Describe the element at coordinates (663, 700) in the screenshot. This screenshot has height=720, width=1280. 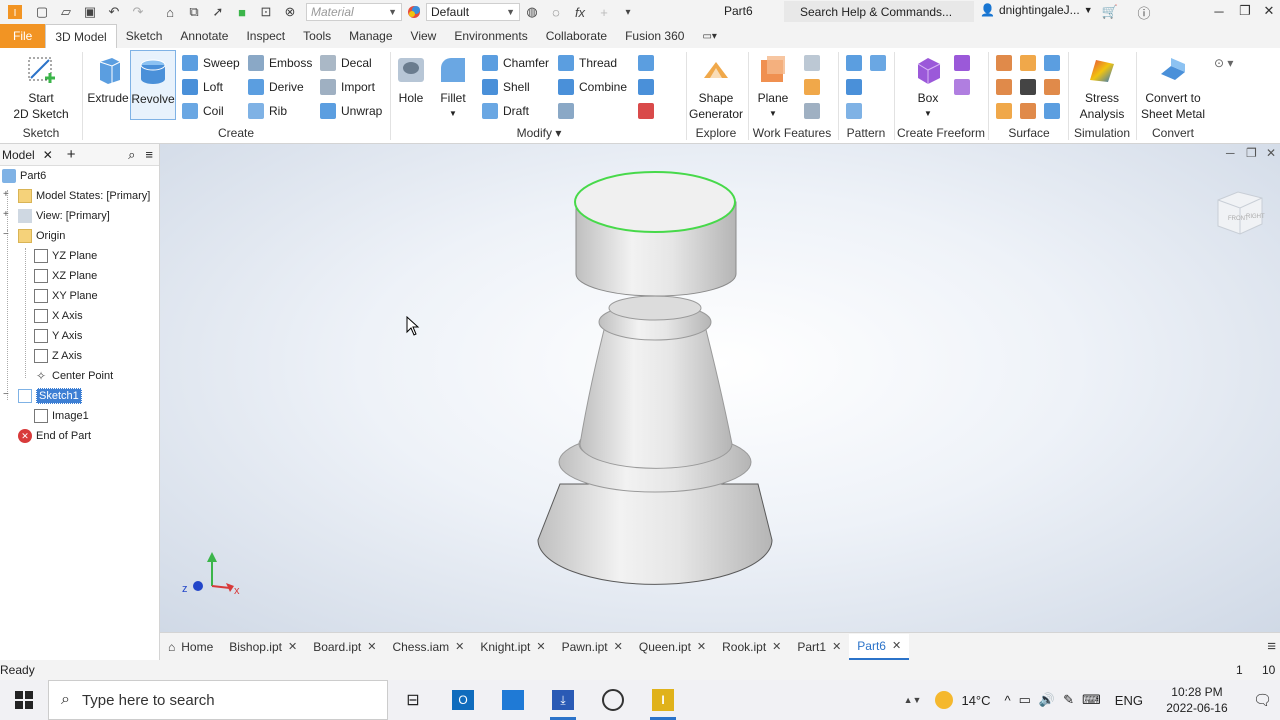
I see `inventor-button: I` at that location.